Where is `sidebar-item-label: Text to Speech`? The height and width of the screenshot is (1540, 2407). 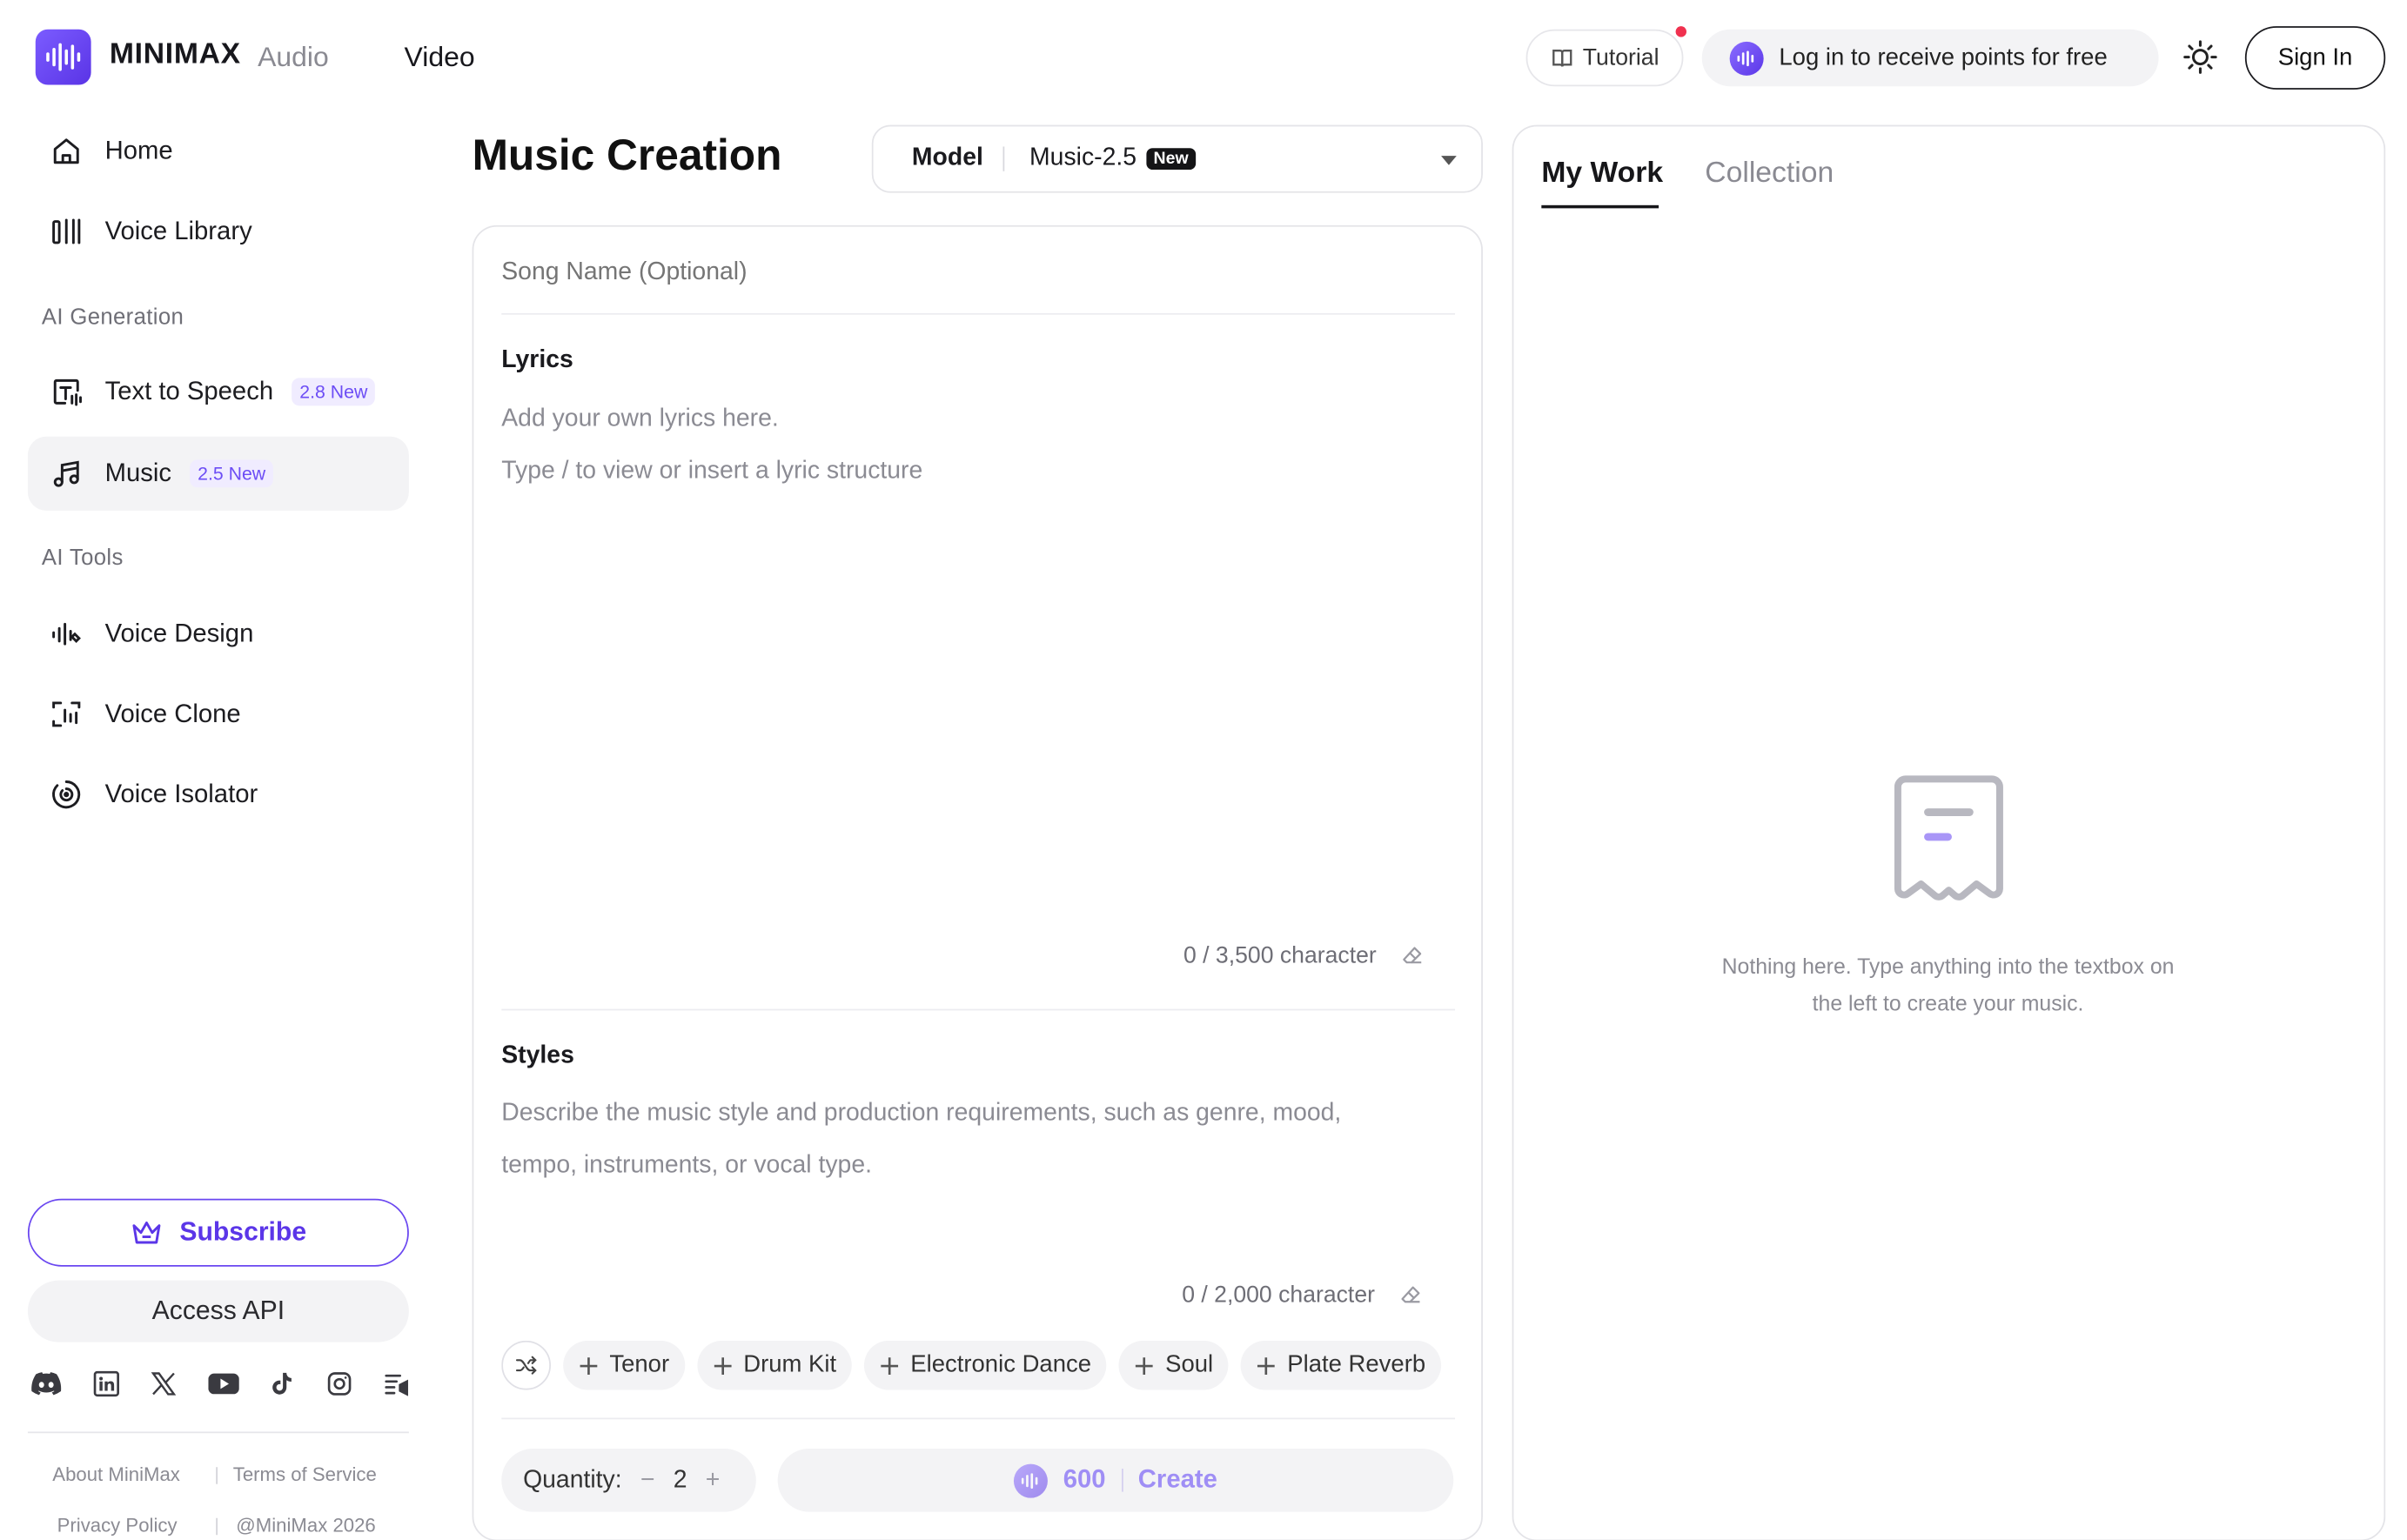
sidebar-item-label: Text to Speech is located at coordinates (189, 391).